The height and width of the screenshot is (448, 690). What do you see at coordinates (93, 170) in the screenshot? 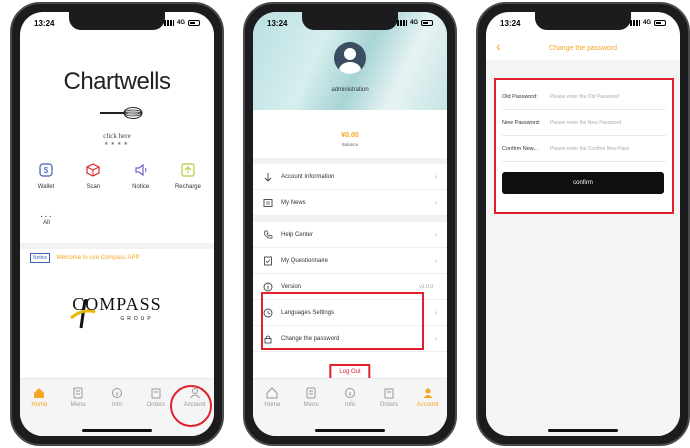
I see `scan-icon` at bounding box center [93, 170].